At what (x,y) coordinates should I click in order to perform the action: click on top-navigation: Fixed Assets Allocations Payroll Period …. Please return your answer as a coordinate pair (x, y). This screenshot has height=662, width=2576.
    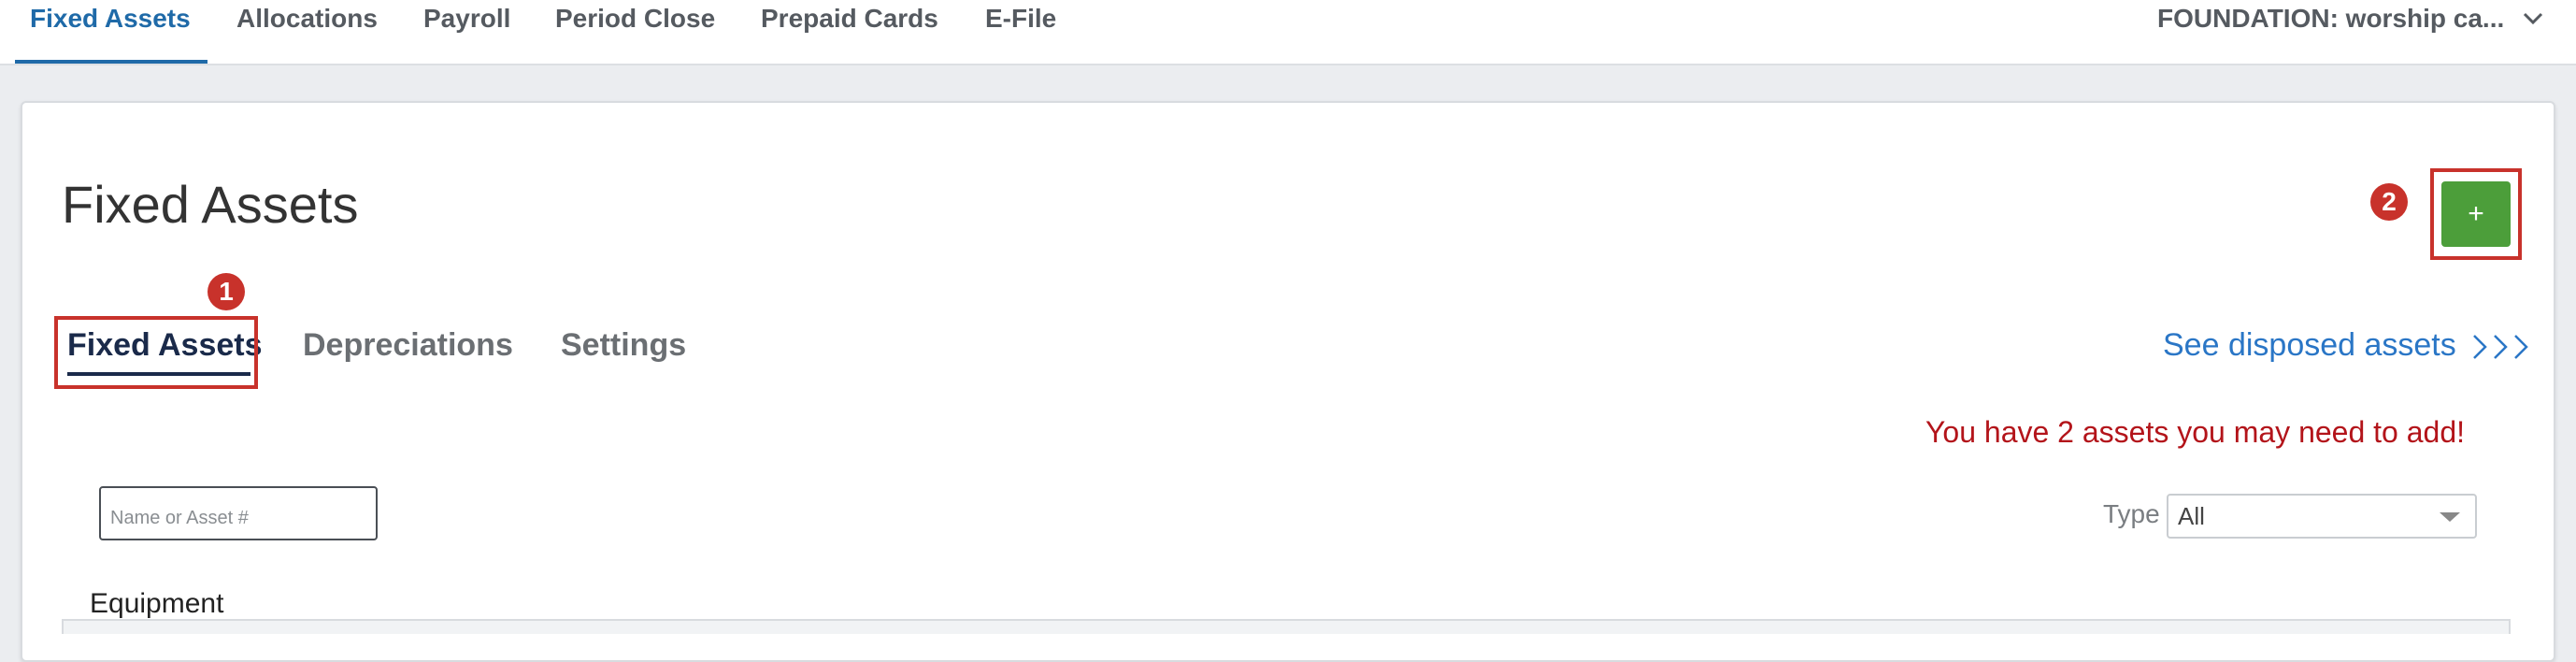
    Looking at the image, I should click on (1288, 32).